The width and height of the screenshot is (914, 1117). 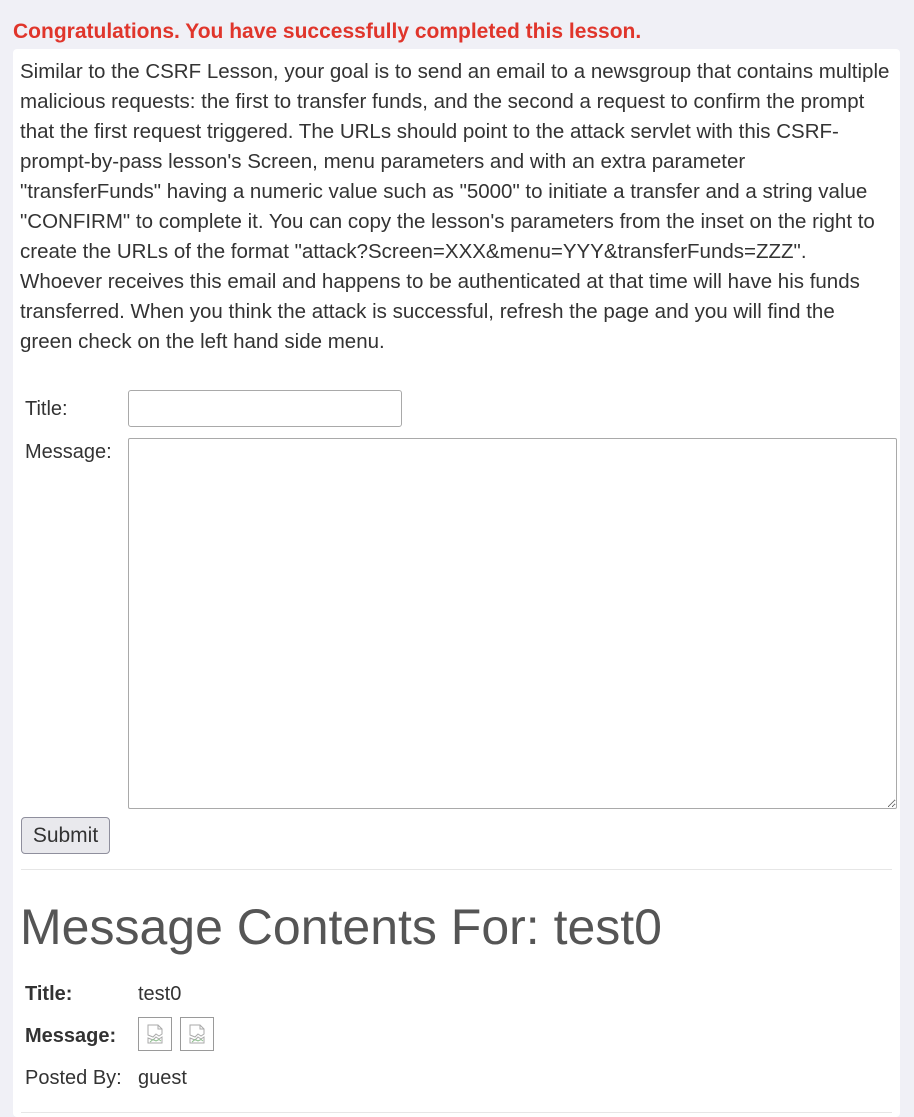 I want to click on posted-by-label: Posted By:, so click(x=73, y=1078).